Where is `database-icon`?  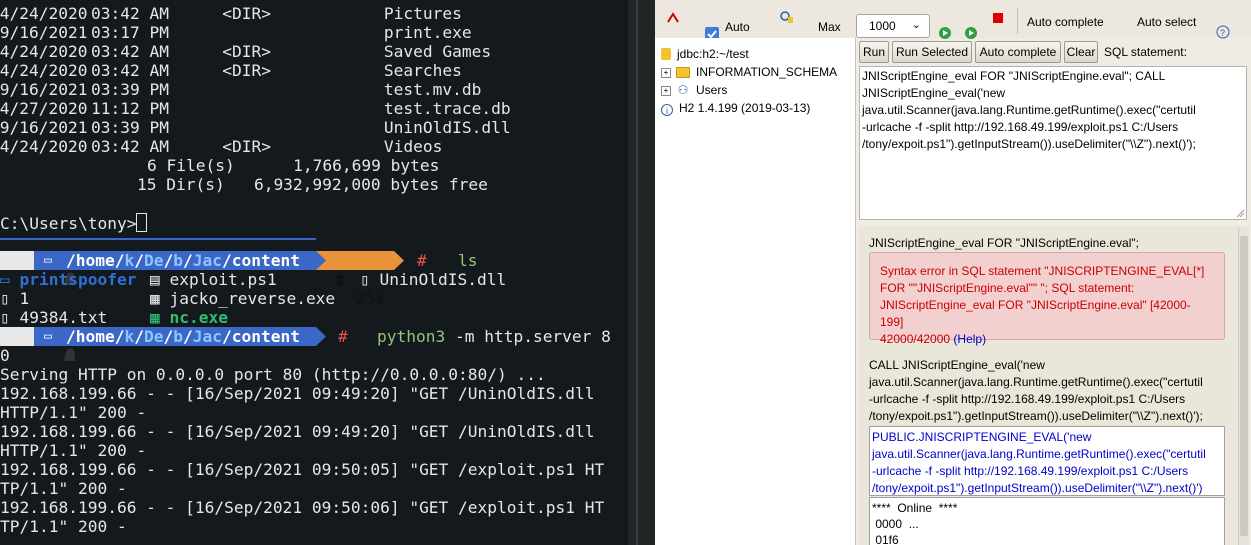 database-icon is located at coordinates (666, 54).